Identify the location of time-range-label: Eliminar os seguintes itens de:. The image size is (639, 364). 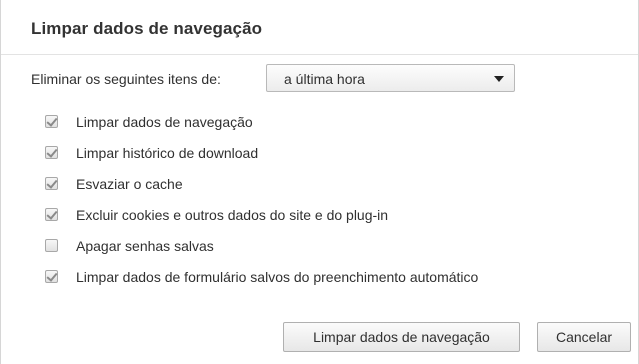
(126, 79).